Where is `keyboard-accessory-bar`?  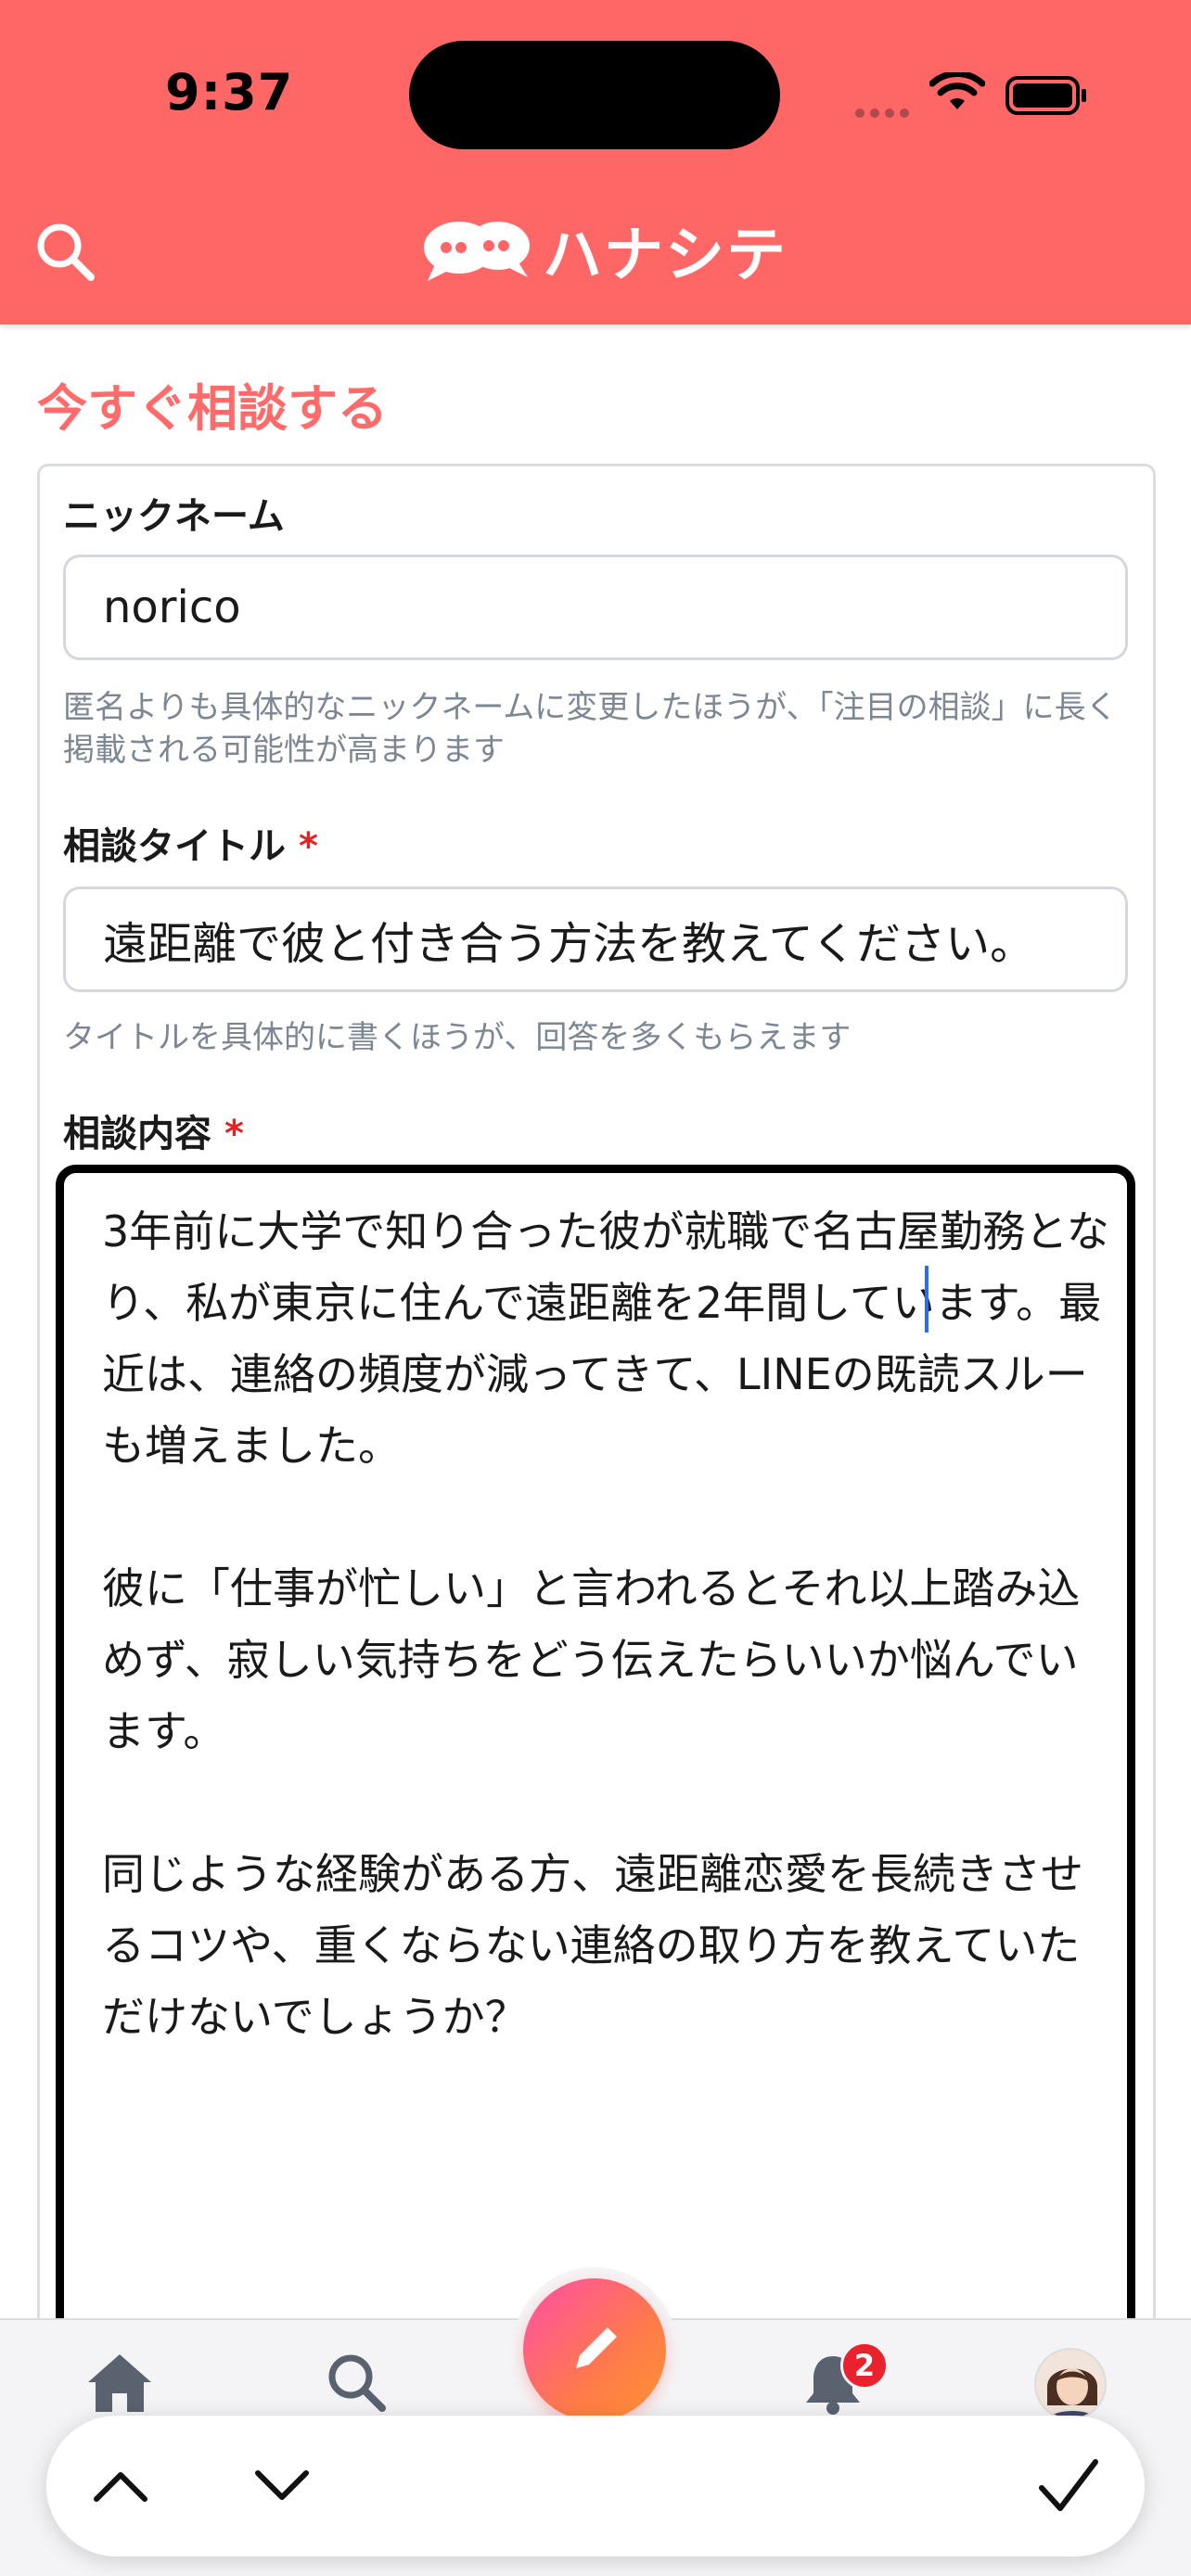
keyboard-accessory-bar is located at coordinates (595, 2486).